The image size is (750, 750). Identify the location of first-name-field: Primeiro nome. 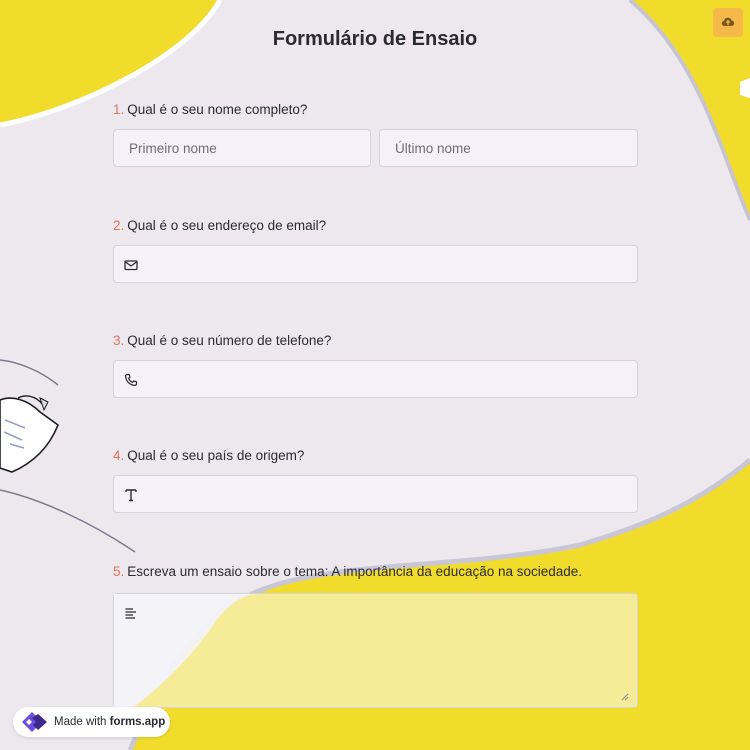
(242, 148).